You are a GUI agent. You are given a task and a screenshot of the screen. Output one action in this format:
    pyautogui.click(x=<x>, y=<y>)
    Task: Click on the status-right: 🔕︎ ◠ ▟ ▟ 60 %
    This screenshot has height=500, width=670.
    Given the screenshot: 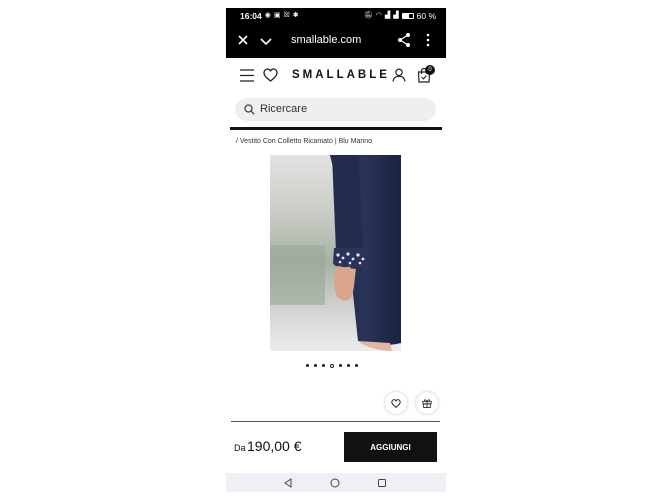 What is the action you would take?
    pyautogui.click(x=400, y=16)
    